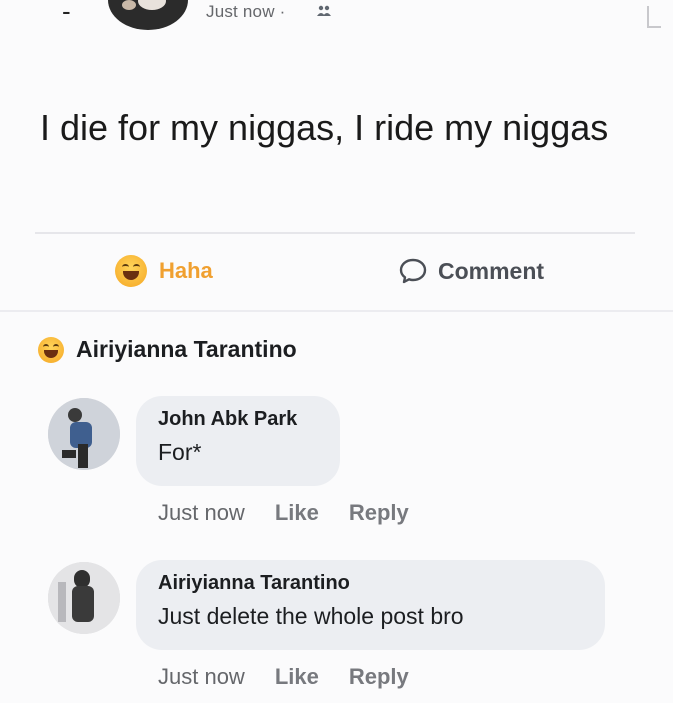 This screenshot has height=703, width=673. I want to click on comment-label: Comment, so click(491, 270).